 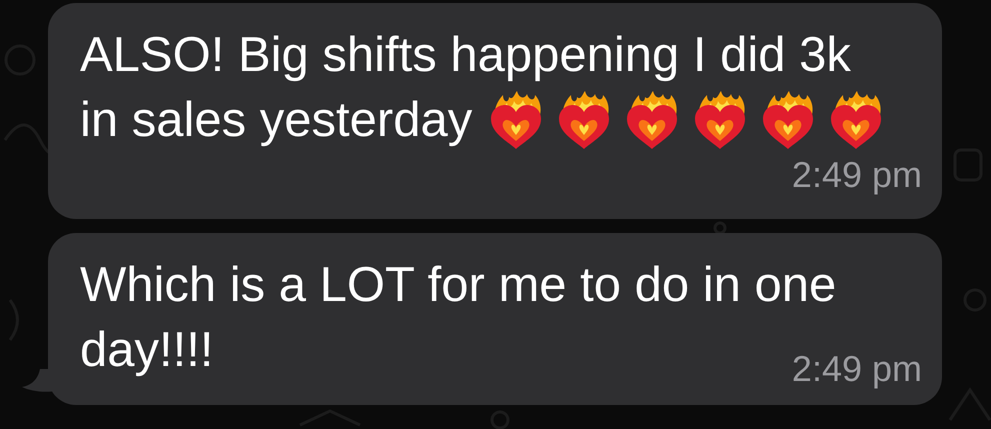 I want to click on message-text: Which is a LOT for me to do in one, so click(x=458, y=285).